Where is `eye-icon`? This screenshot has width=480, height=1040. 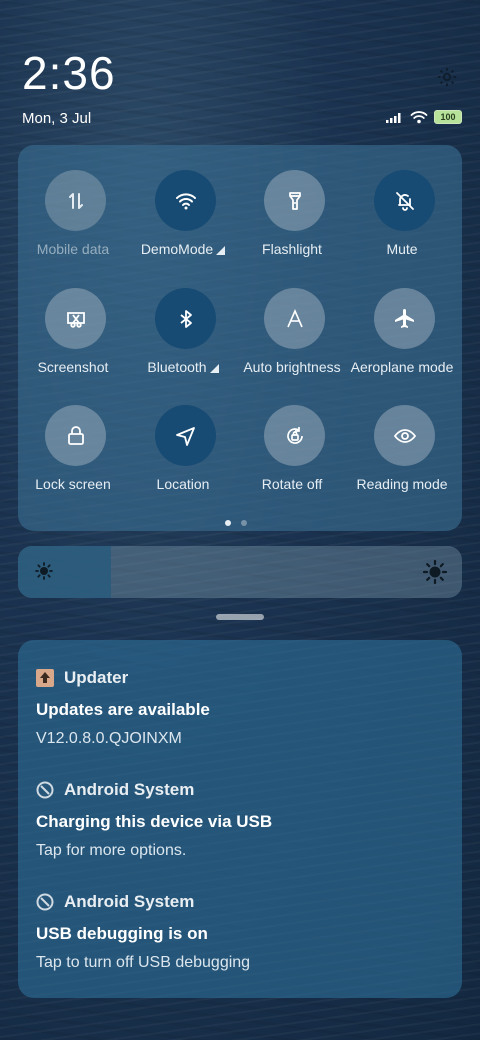
eye-icon is located at coordinates (404, 435).